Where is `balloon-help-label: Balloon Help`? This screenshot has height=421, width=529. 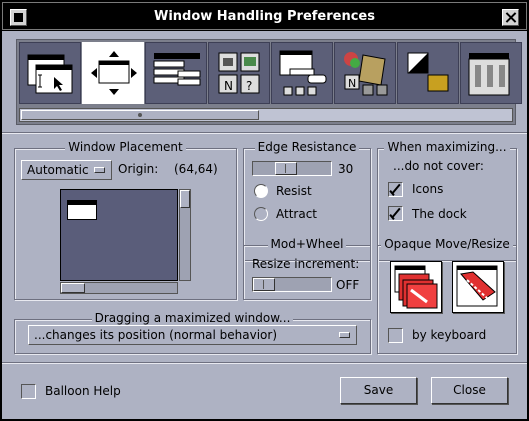 balloon-help-label: Balloon Help is located at coordinates (83, 391).